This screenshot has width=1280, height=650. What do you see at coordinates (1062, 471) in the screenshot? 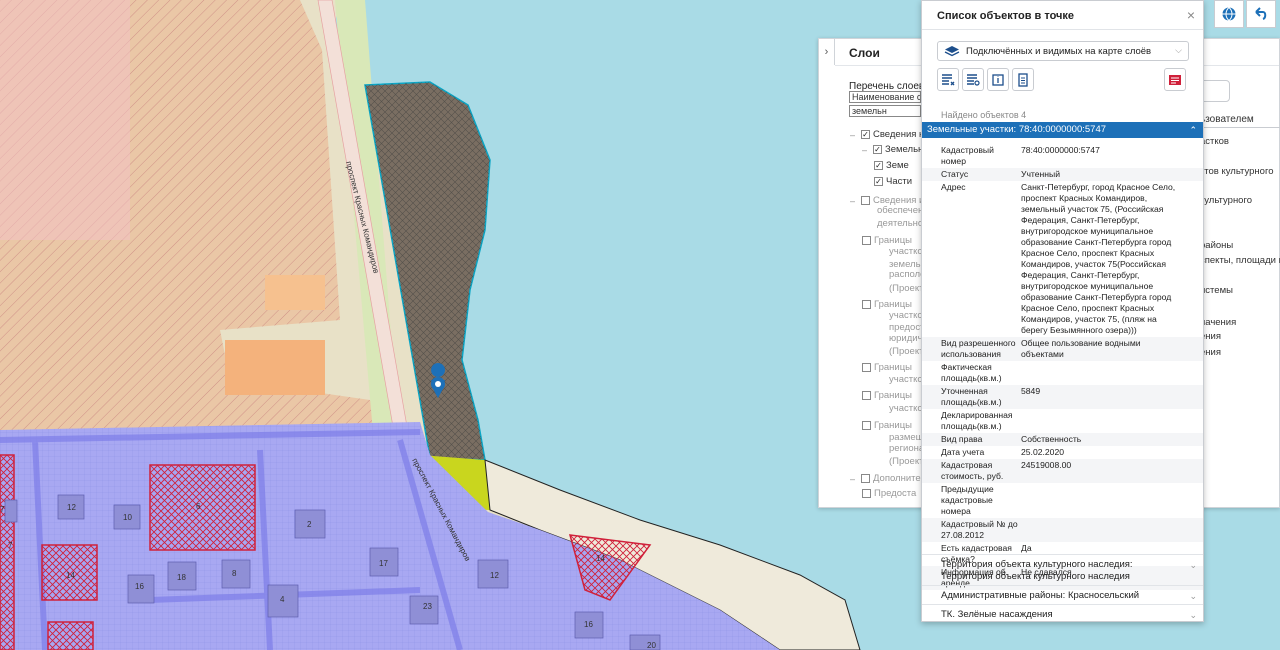
I see `attribute-row: Кадастровая стоимость, руб. 24519008.00` at bounding box center [1062, 471].